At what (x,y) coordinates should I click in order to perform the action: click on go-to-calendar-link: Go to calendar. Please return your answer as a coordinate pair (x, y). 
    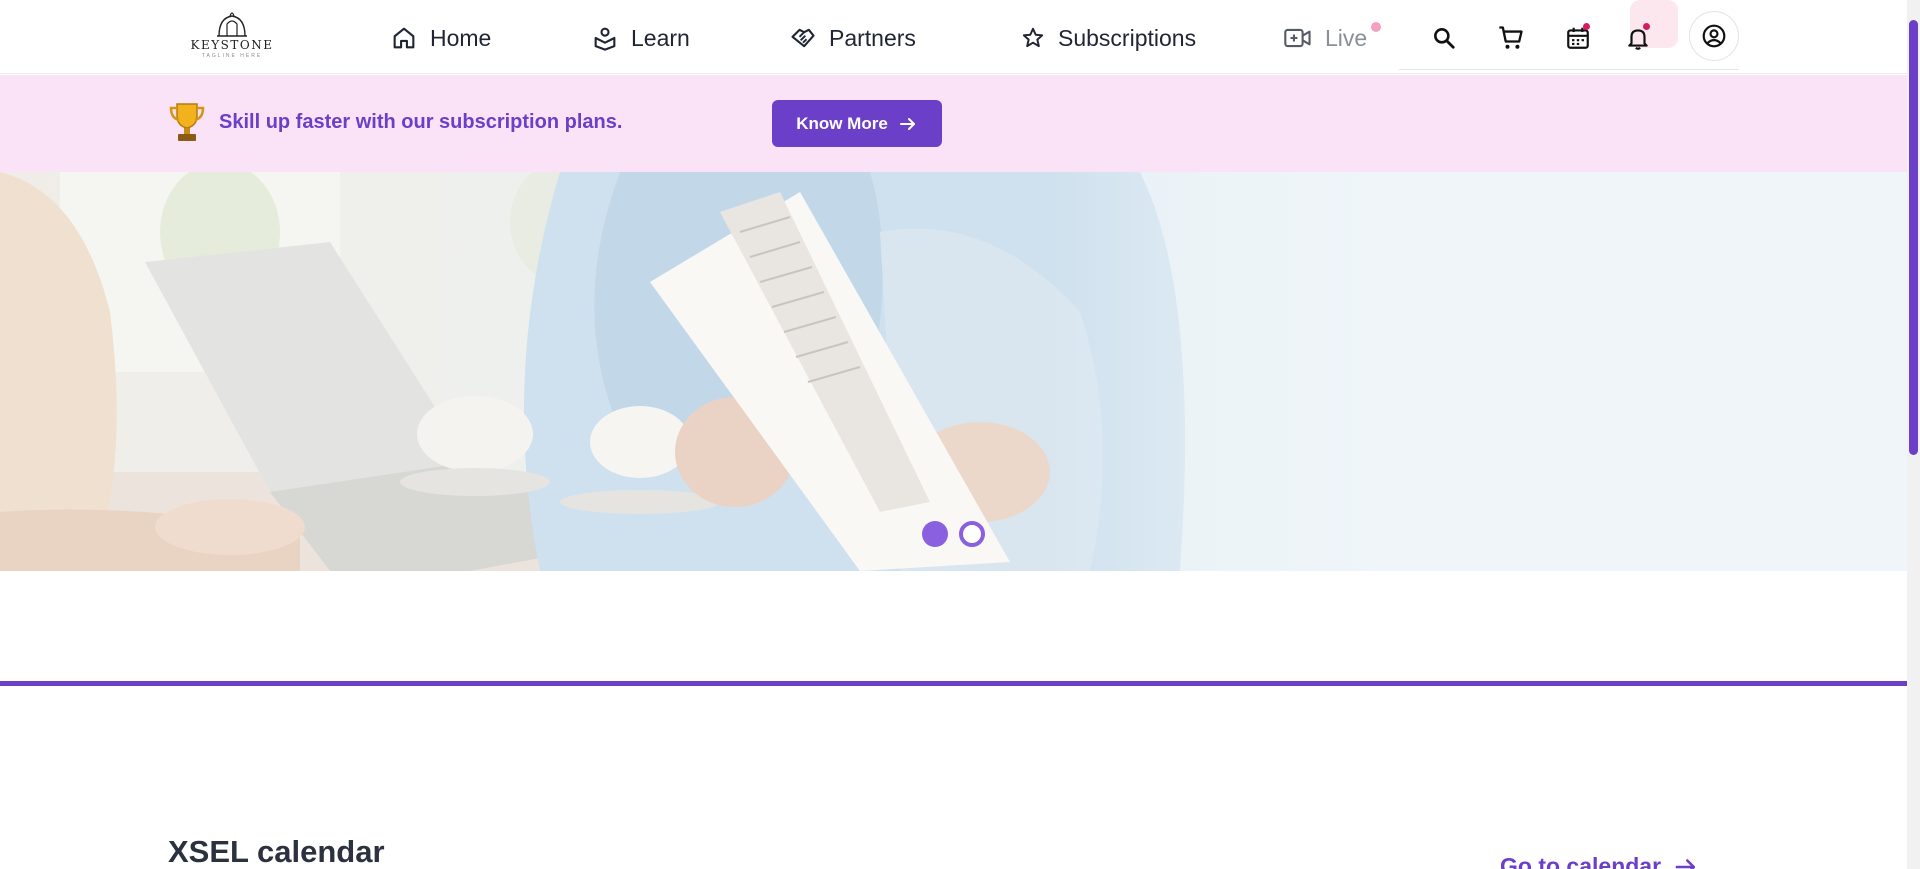
    Looking at the image, I should click on (1599, 861).